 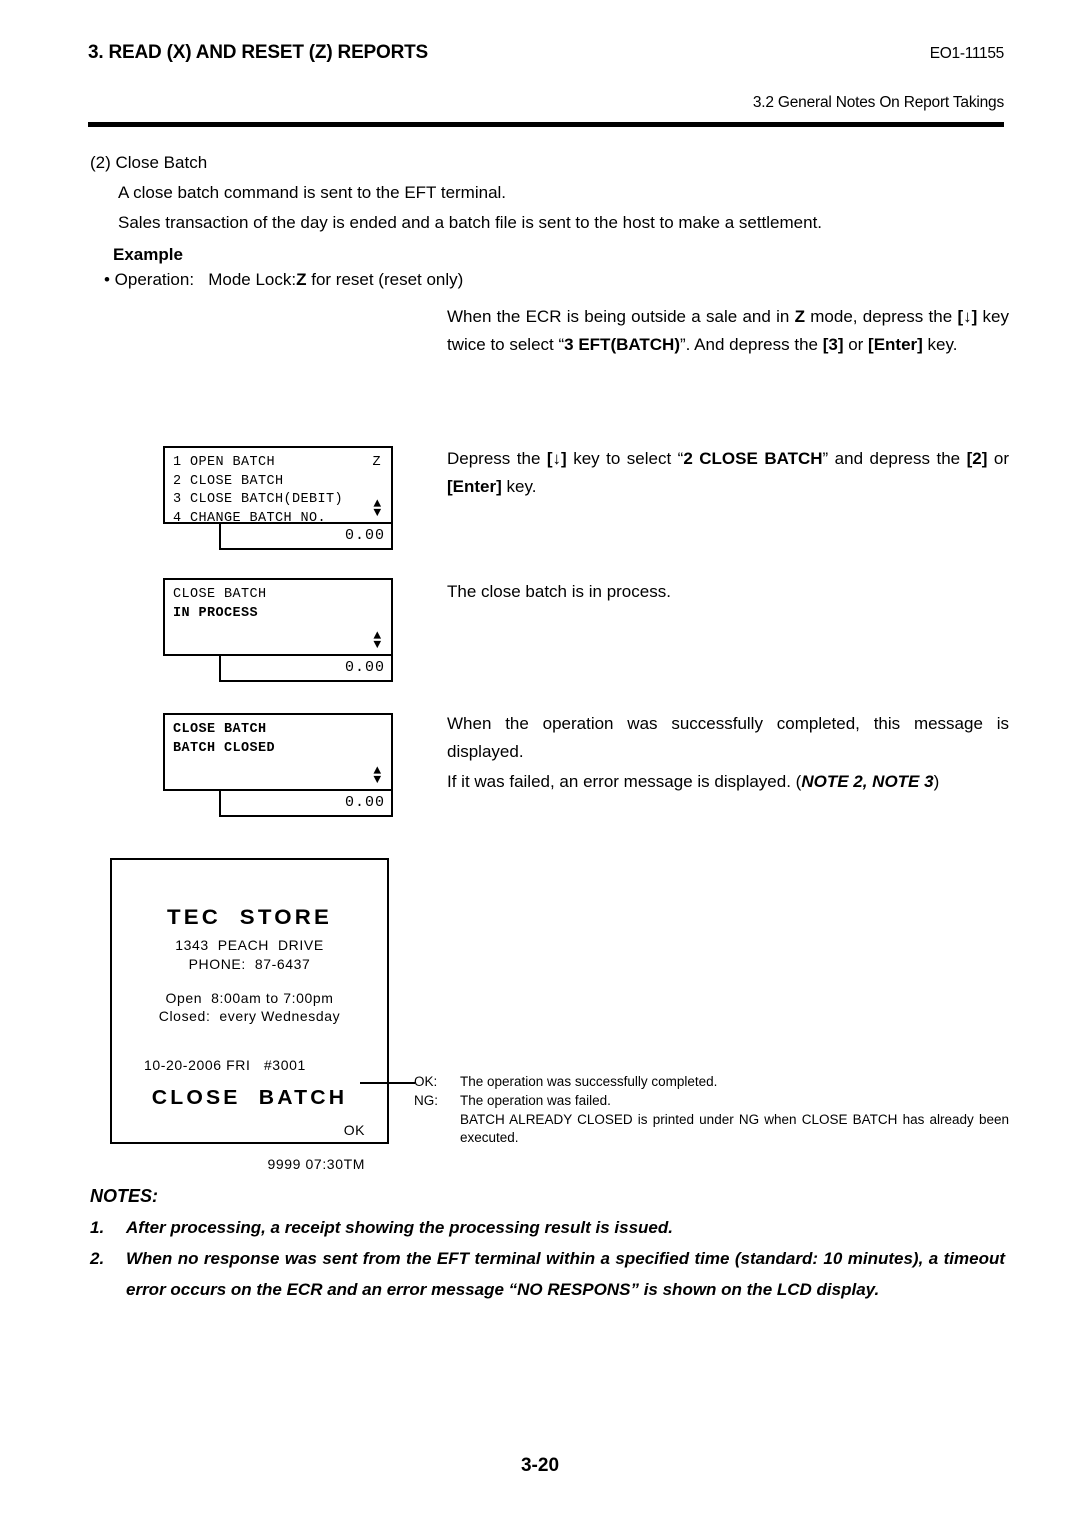 What do you see at coordinates (278, 463) in the screenshot?
I see `lcd-row: 1 OPEN BATCH Z` at bounding box center [278, 463].